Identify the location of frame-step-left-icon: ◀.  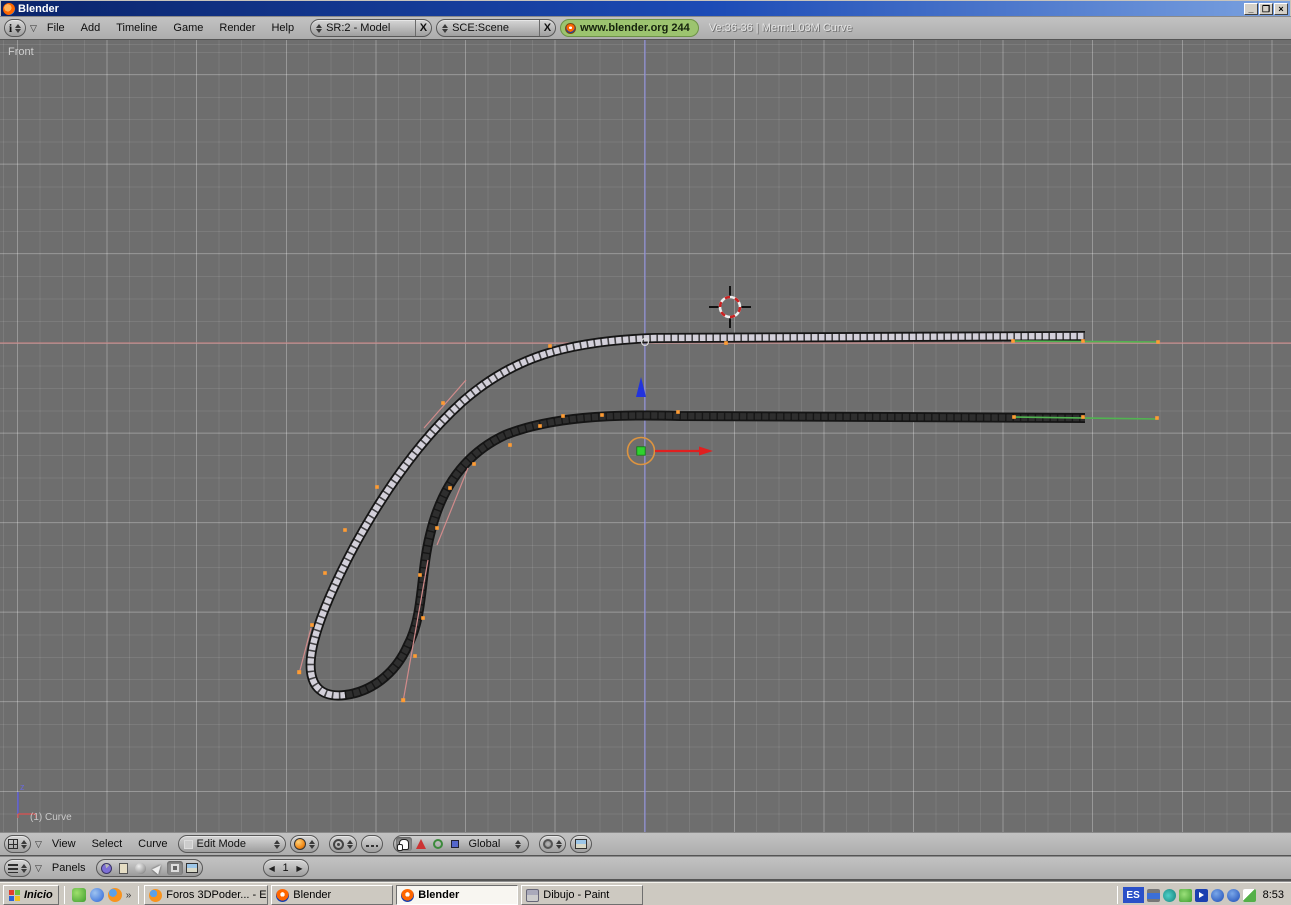
(272, 868).